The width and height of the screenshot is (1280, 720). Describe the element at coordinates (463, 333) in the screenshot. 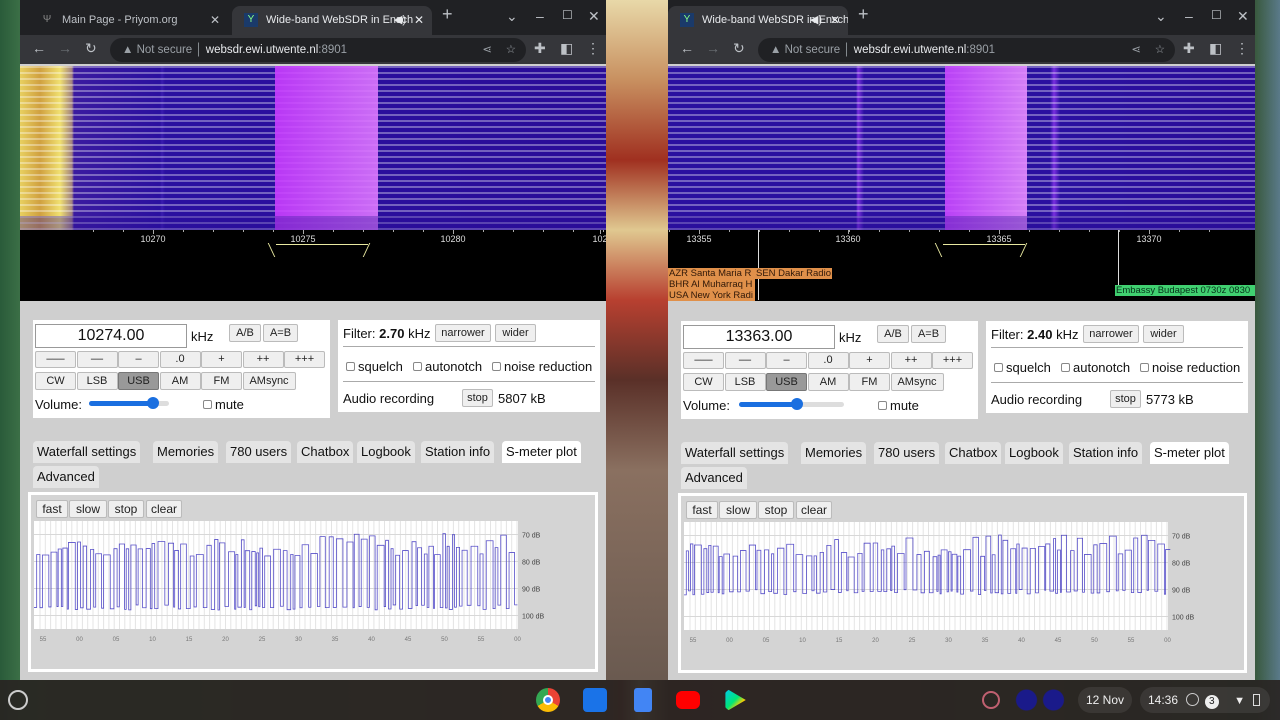

I see `narrower-button: narrower` at that location.